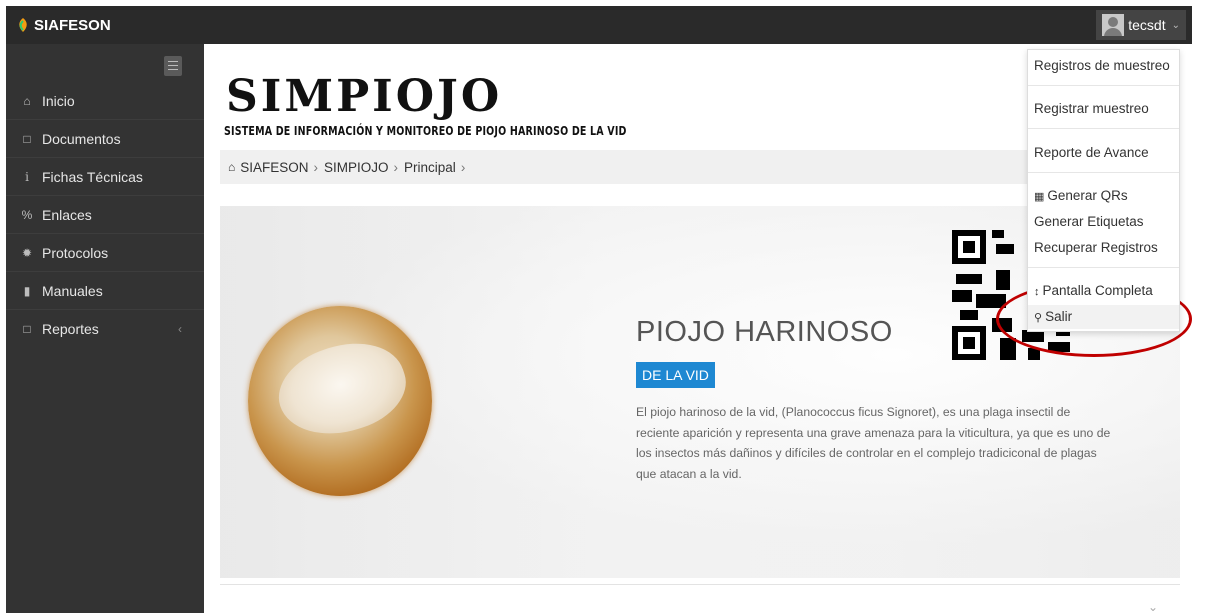 This screenshot has height=613, width=1208. What do you see at coordinates (105, 291) in the screenshot?
I see `sidebar-item-manuales: ▮ Manuales` at bounding box center [105, 291].